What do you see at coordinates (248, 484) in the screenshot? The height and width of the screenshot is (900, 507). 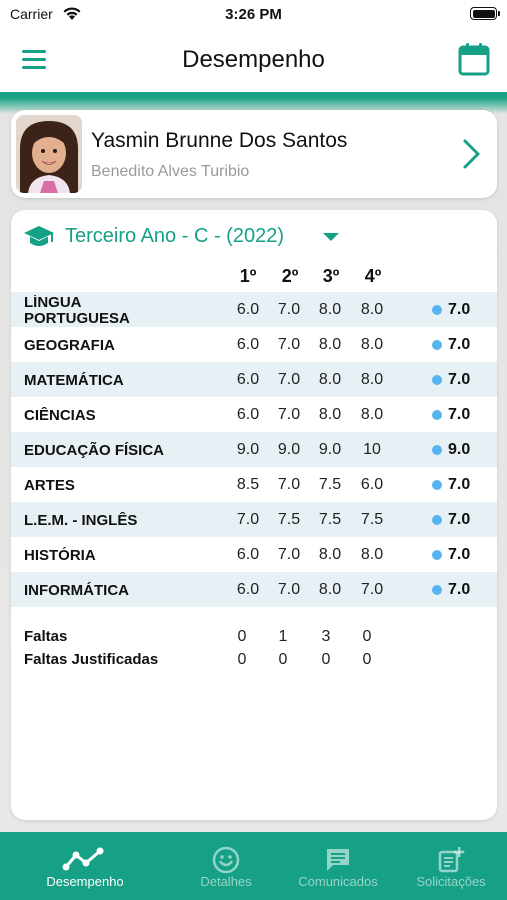 I see `grade-cell: 8.5` at bounding box center [248, 484].